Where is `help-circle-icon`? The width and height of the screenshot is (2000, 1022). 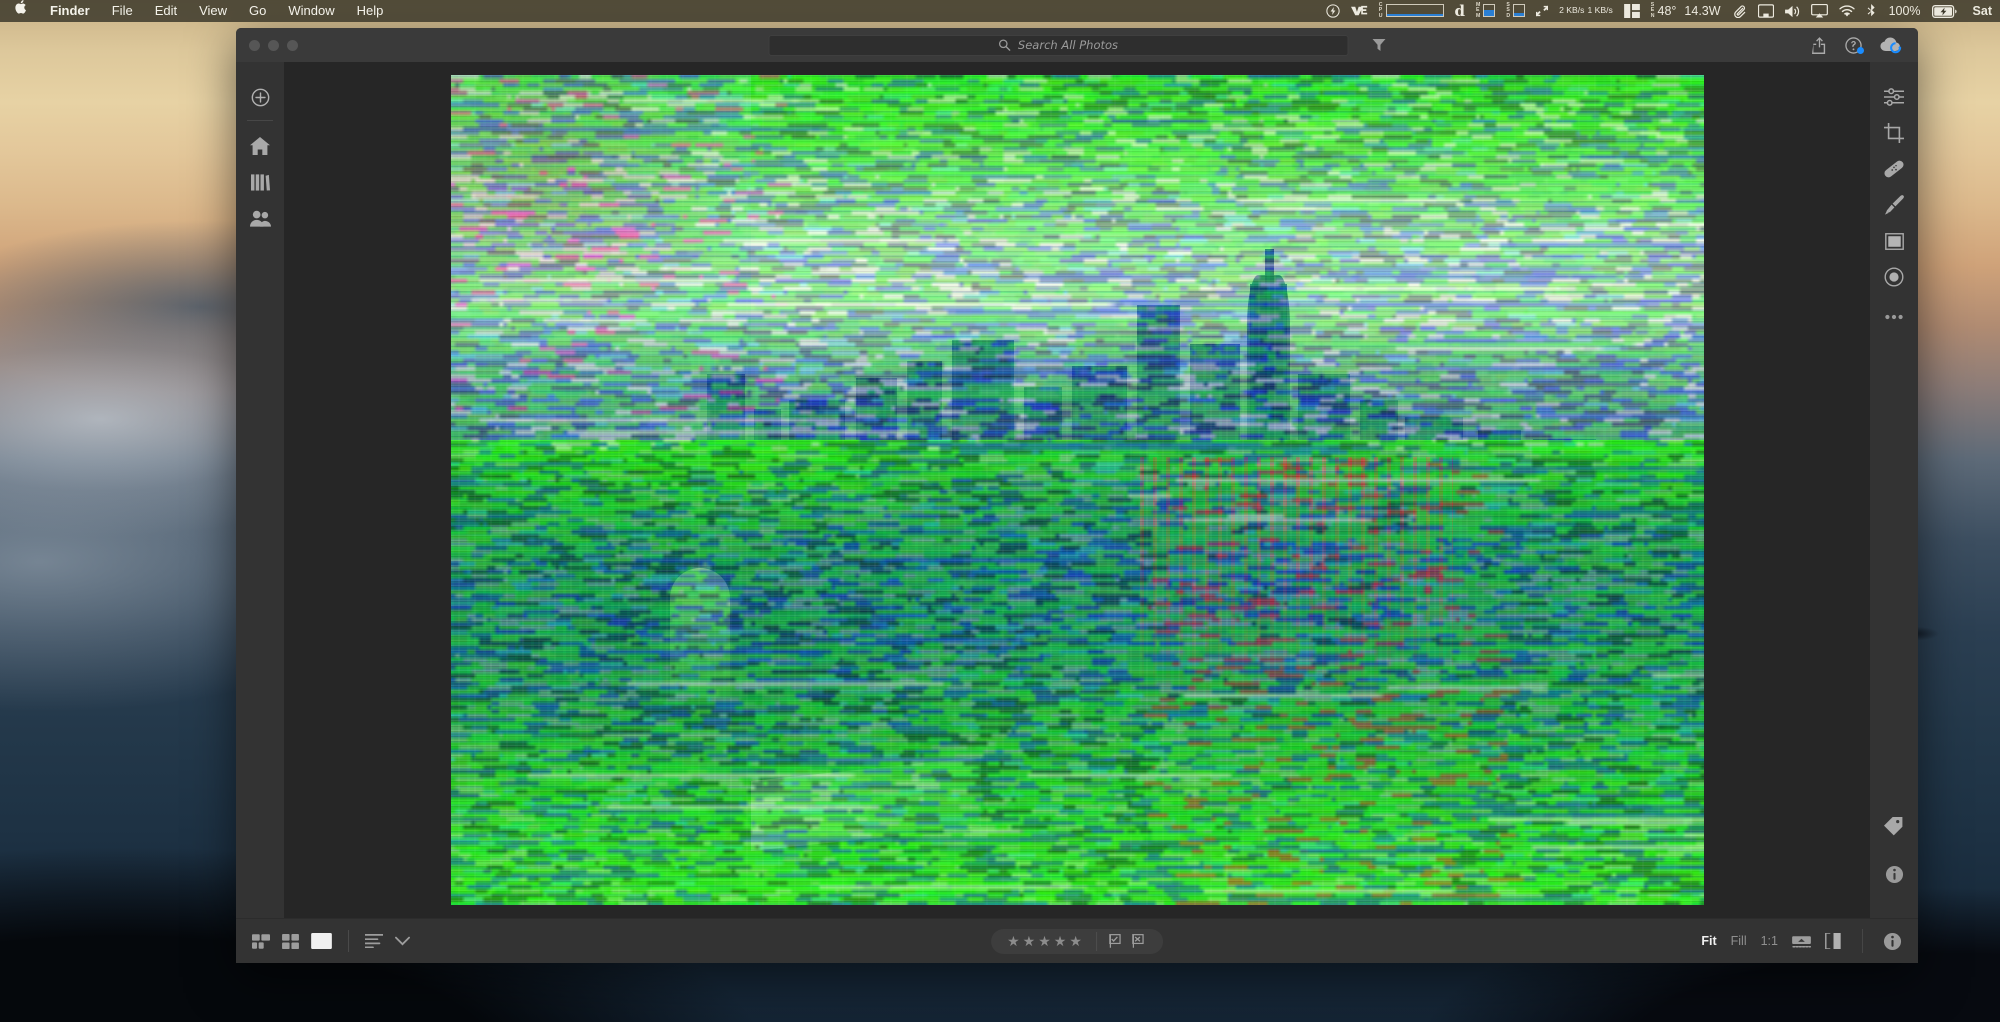 help-circle-icon is located at coordinates (1854, 45).